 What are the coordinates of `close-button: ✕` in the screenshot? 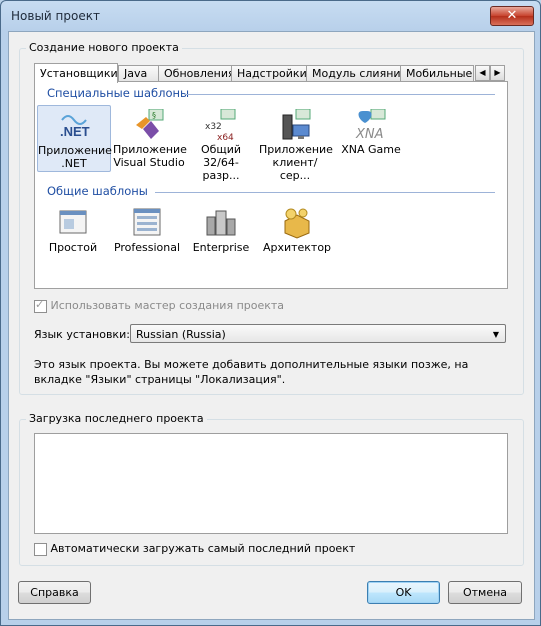 It's located at (512, 16).